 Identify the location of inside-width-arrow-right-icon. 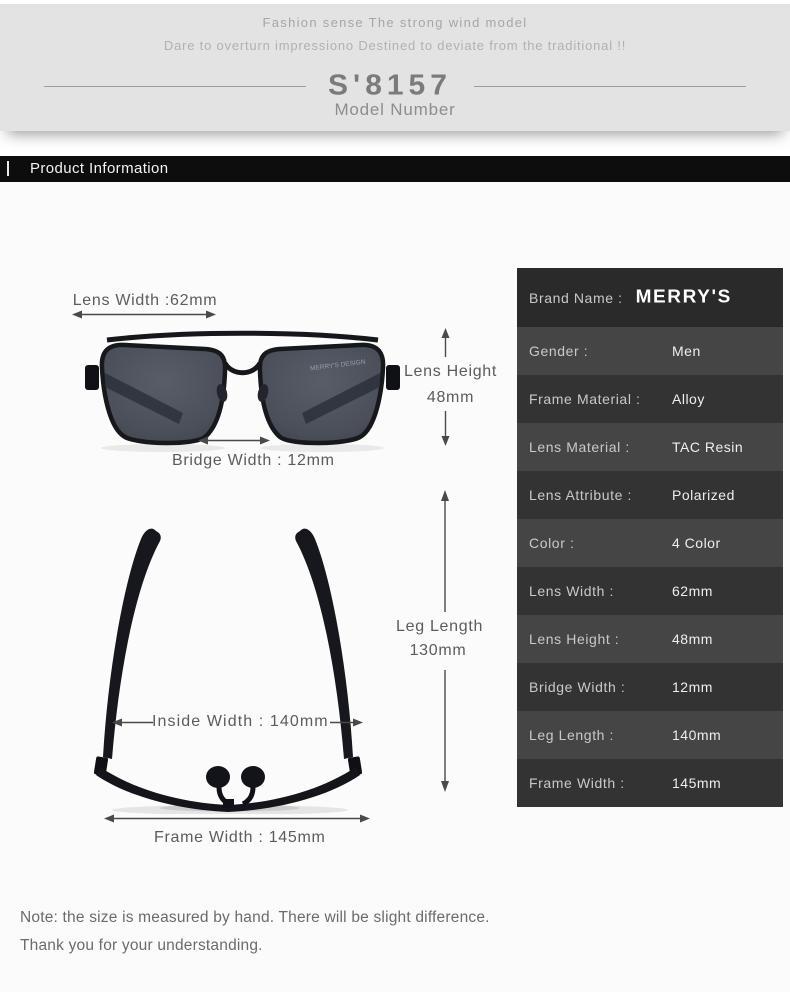
(346, 722).